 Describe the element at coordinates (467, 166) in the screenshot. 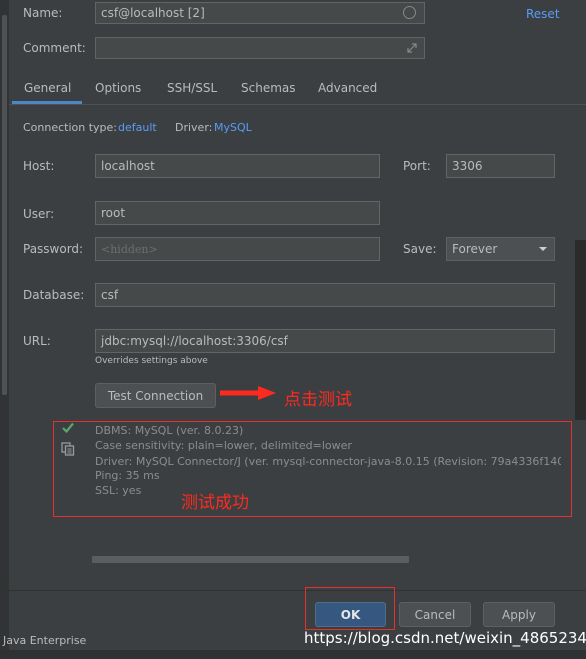

I see `port-value: 3306` at that location.